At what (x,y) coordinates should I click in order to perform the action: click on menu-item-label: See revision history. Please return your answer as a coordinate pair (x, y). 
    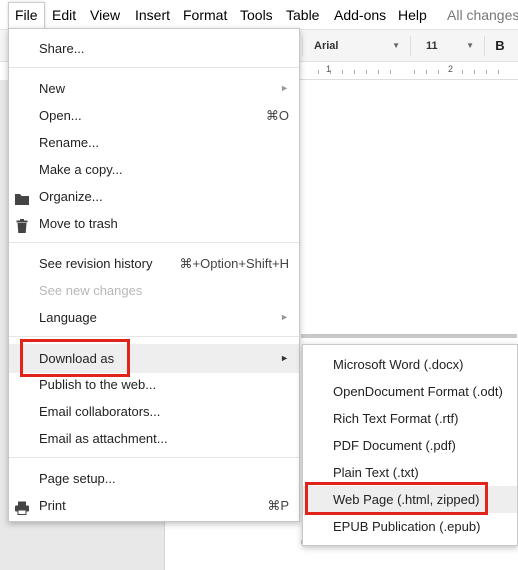
    Looking at the image, I should click on (96, 263).